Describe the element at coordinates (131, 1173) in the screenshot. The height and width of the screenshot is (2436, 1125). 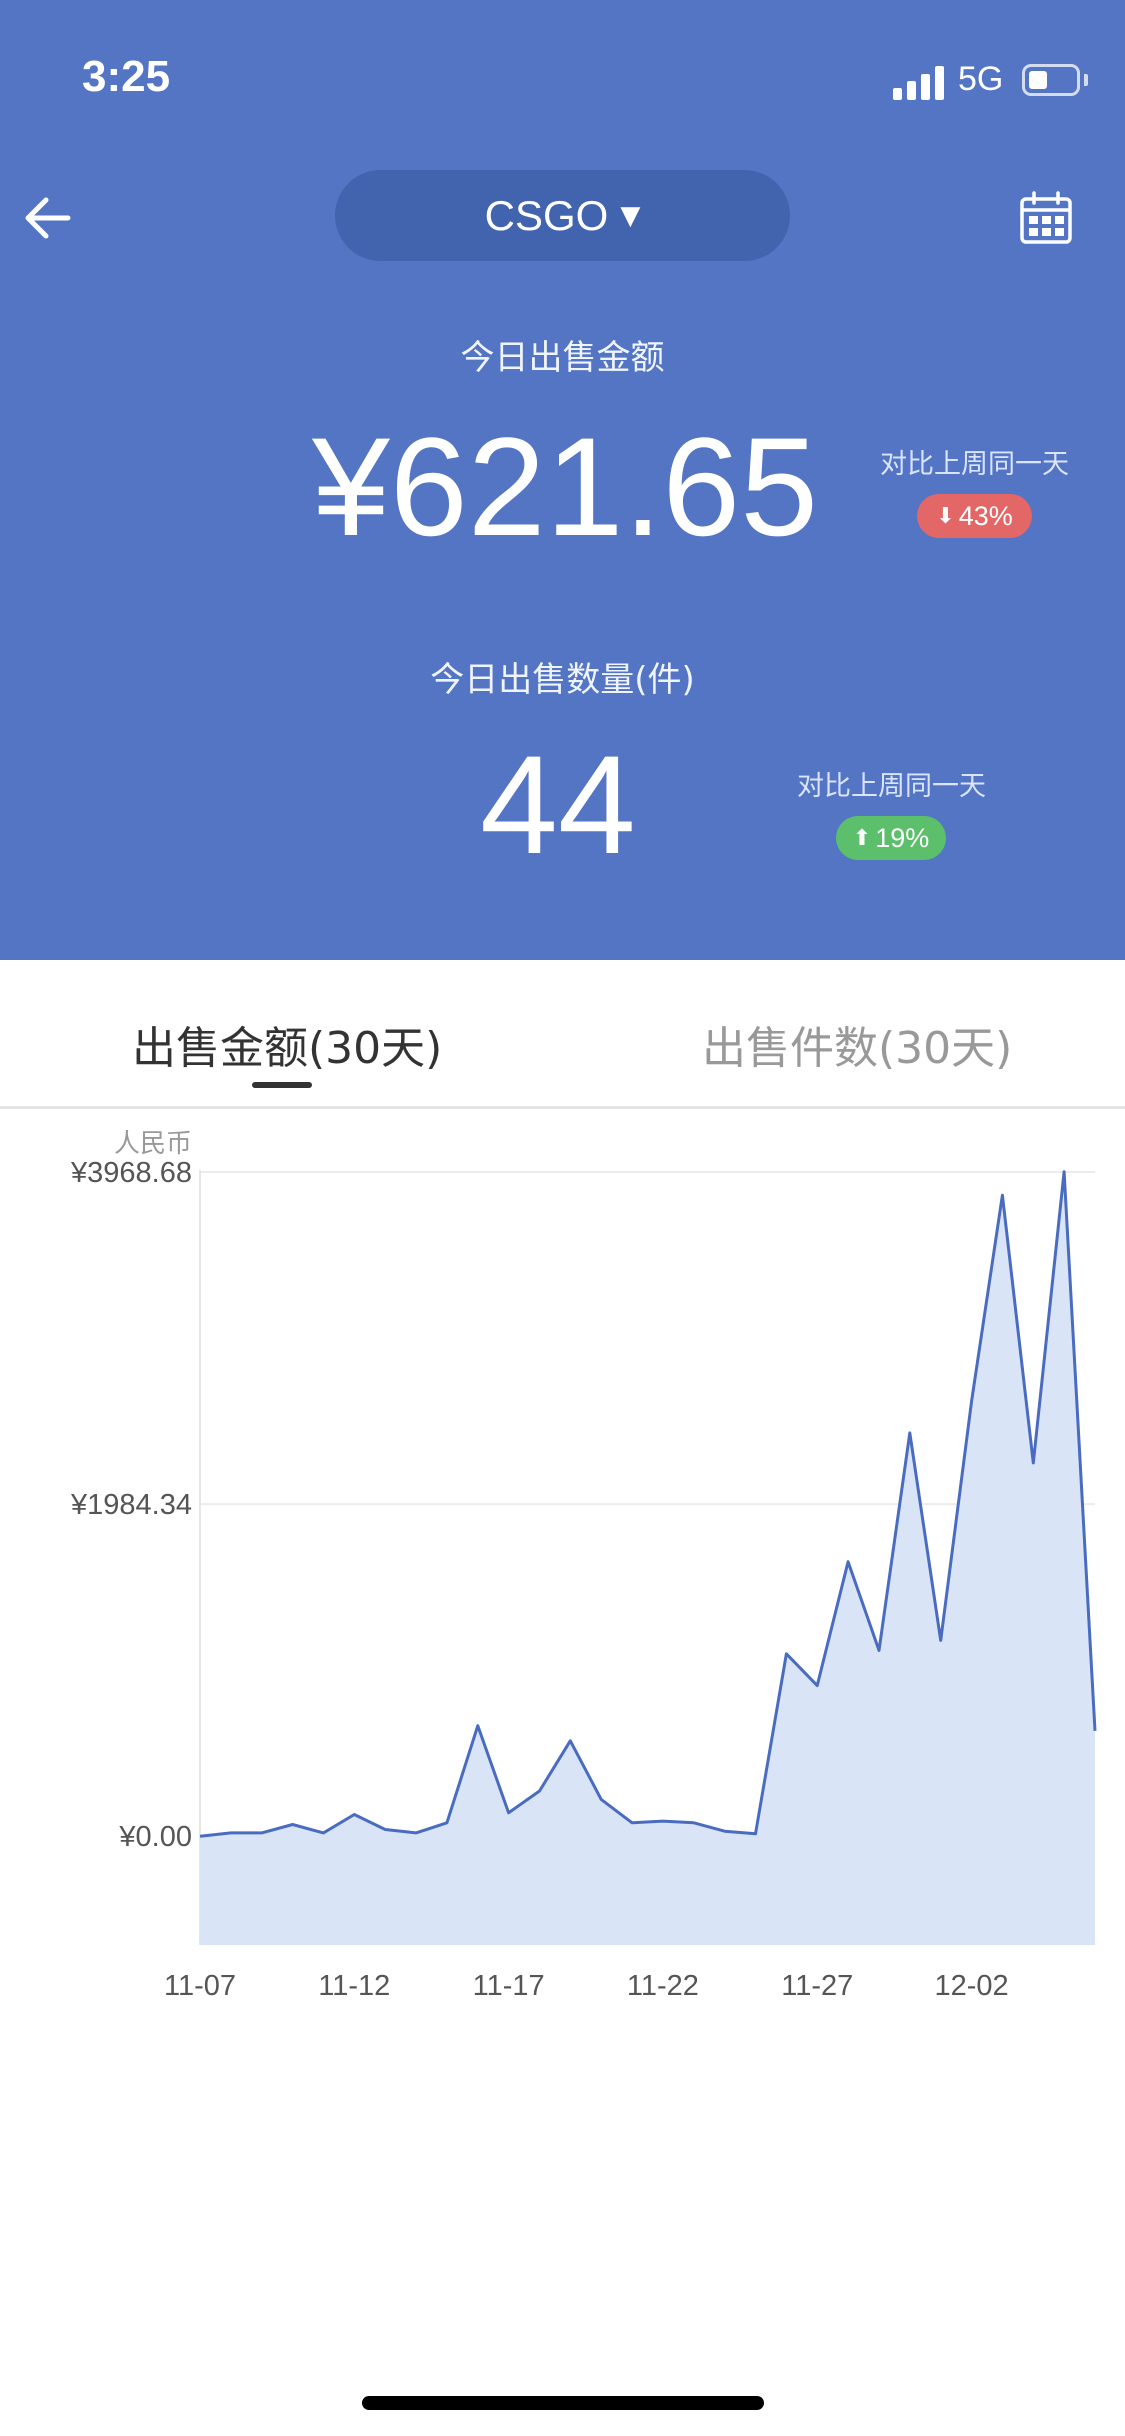
I see `y-tick-label: ¥3968.68` at that location.